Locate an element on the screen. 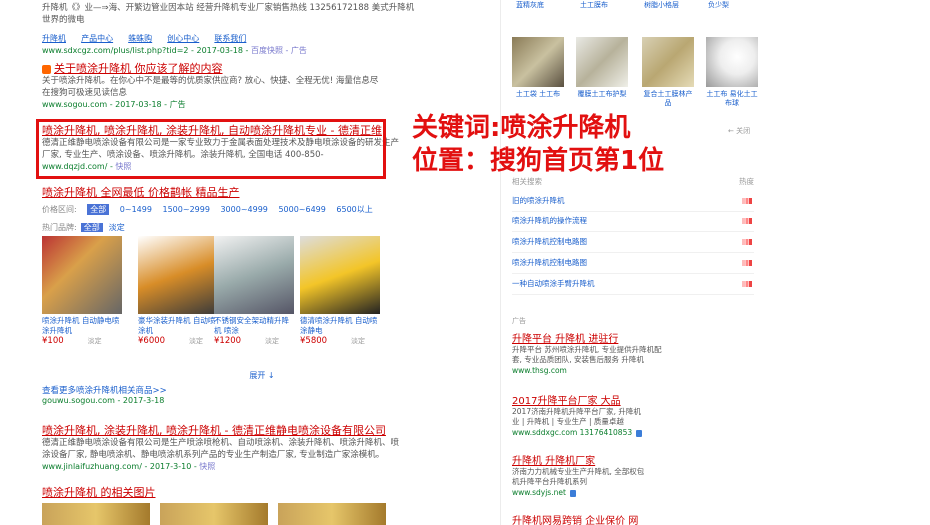  related-image-card: 土工袋 土工布 is located at coordinates (538, 72).